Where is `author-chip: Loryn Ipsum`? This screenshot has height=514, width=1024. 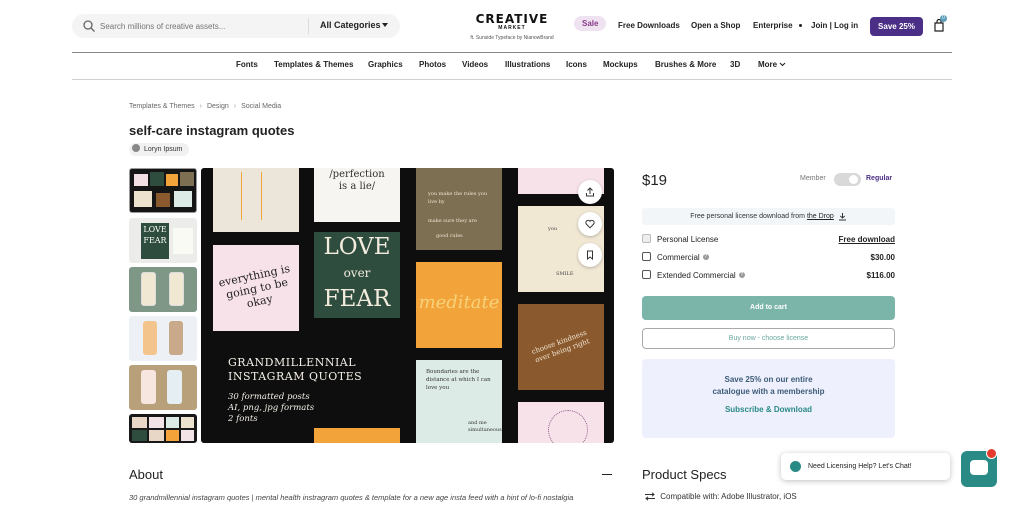 author-chip: Loryn Ipsum is located at coordinates (159, 149).